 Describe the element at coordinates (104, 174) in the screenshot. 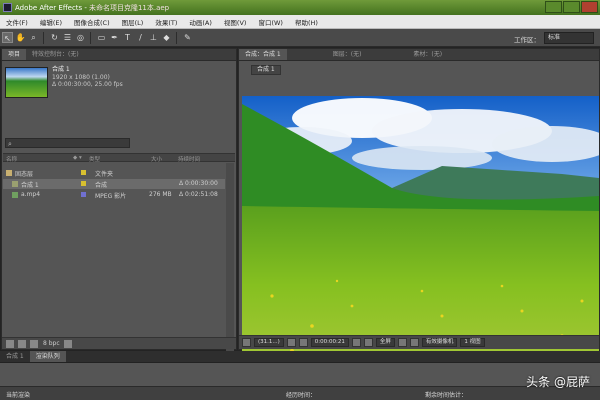

I see `row-type: 文件夹` at that location.